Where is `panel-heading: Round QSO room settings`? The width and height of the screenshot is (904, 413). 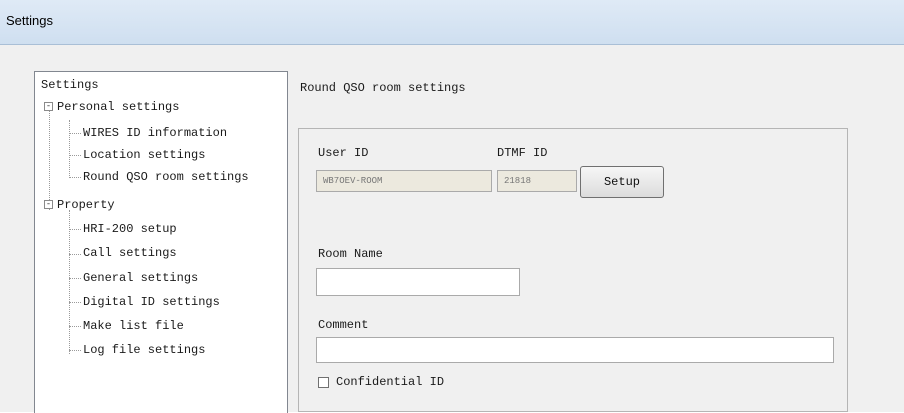
panel-heading: Round QSO room settings is located at coordinates (383, 88).